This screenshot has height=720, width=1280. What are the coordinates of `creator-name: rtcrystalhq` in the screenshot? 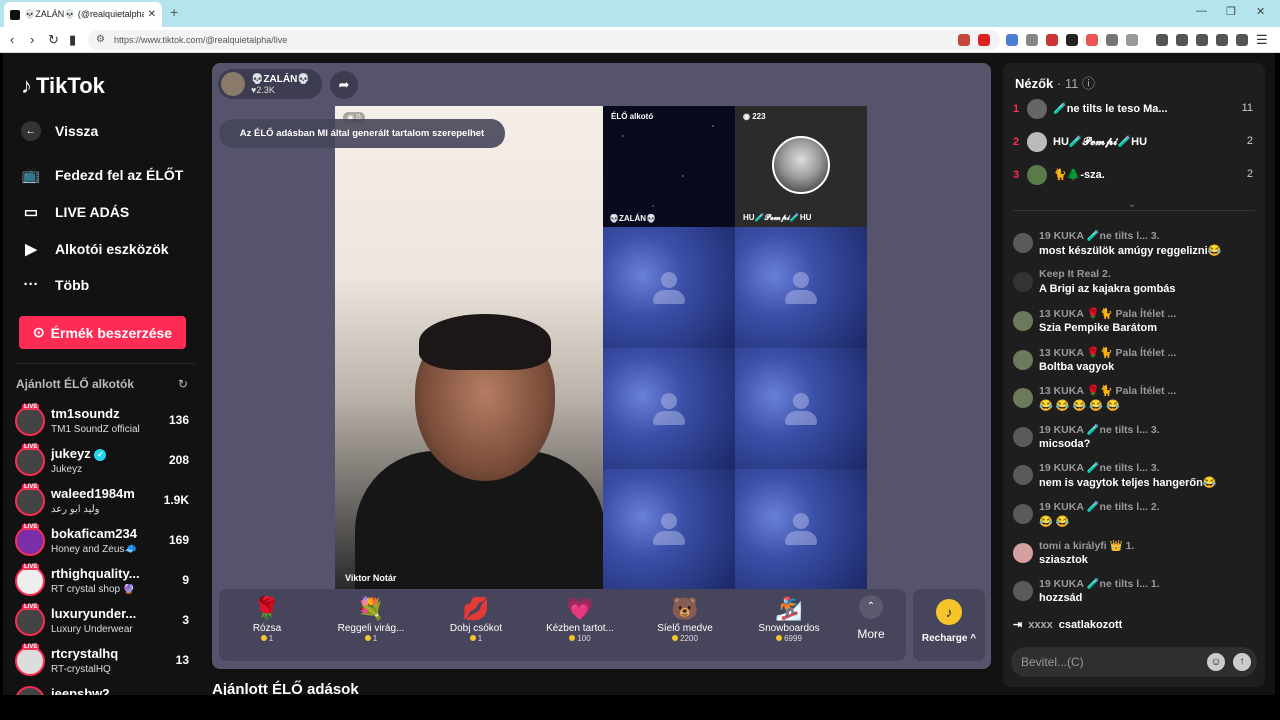 It's located at (85, 653).